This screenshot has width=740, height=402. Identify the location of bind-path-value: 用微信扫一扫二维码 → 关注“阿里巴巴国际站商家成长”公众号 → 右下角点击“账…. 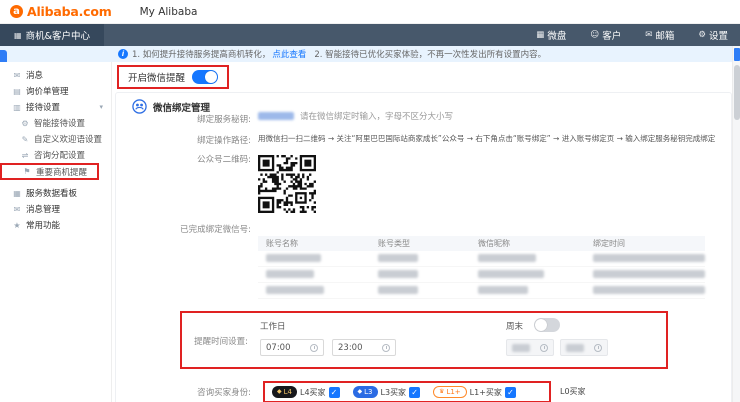
(487, 138).